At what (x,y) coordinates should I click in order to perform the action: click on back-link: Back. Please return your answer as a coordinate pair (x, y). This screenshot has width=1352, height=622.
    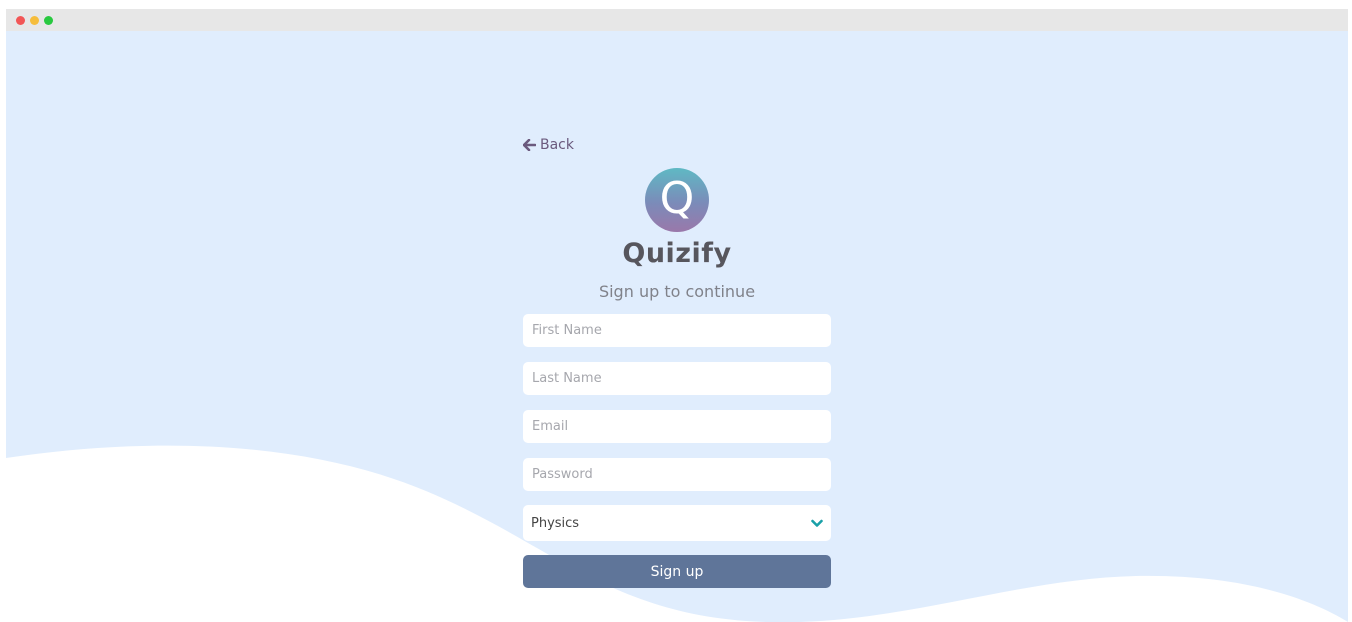
    Looking at the image, I should click on (548, 145).